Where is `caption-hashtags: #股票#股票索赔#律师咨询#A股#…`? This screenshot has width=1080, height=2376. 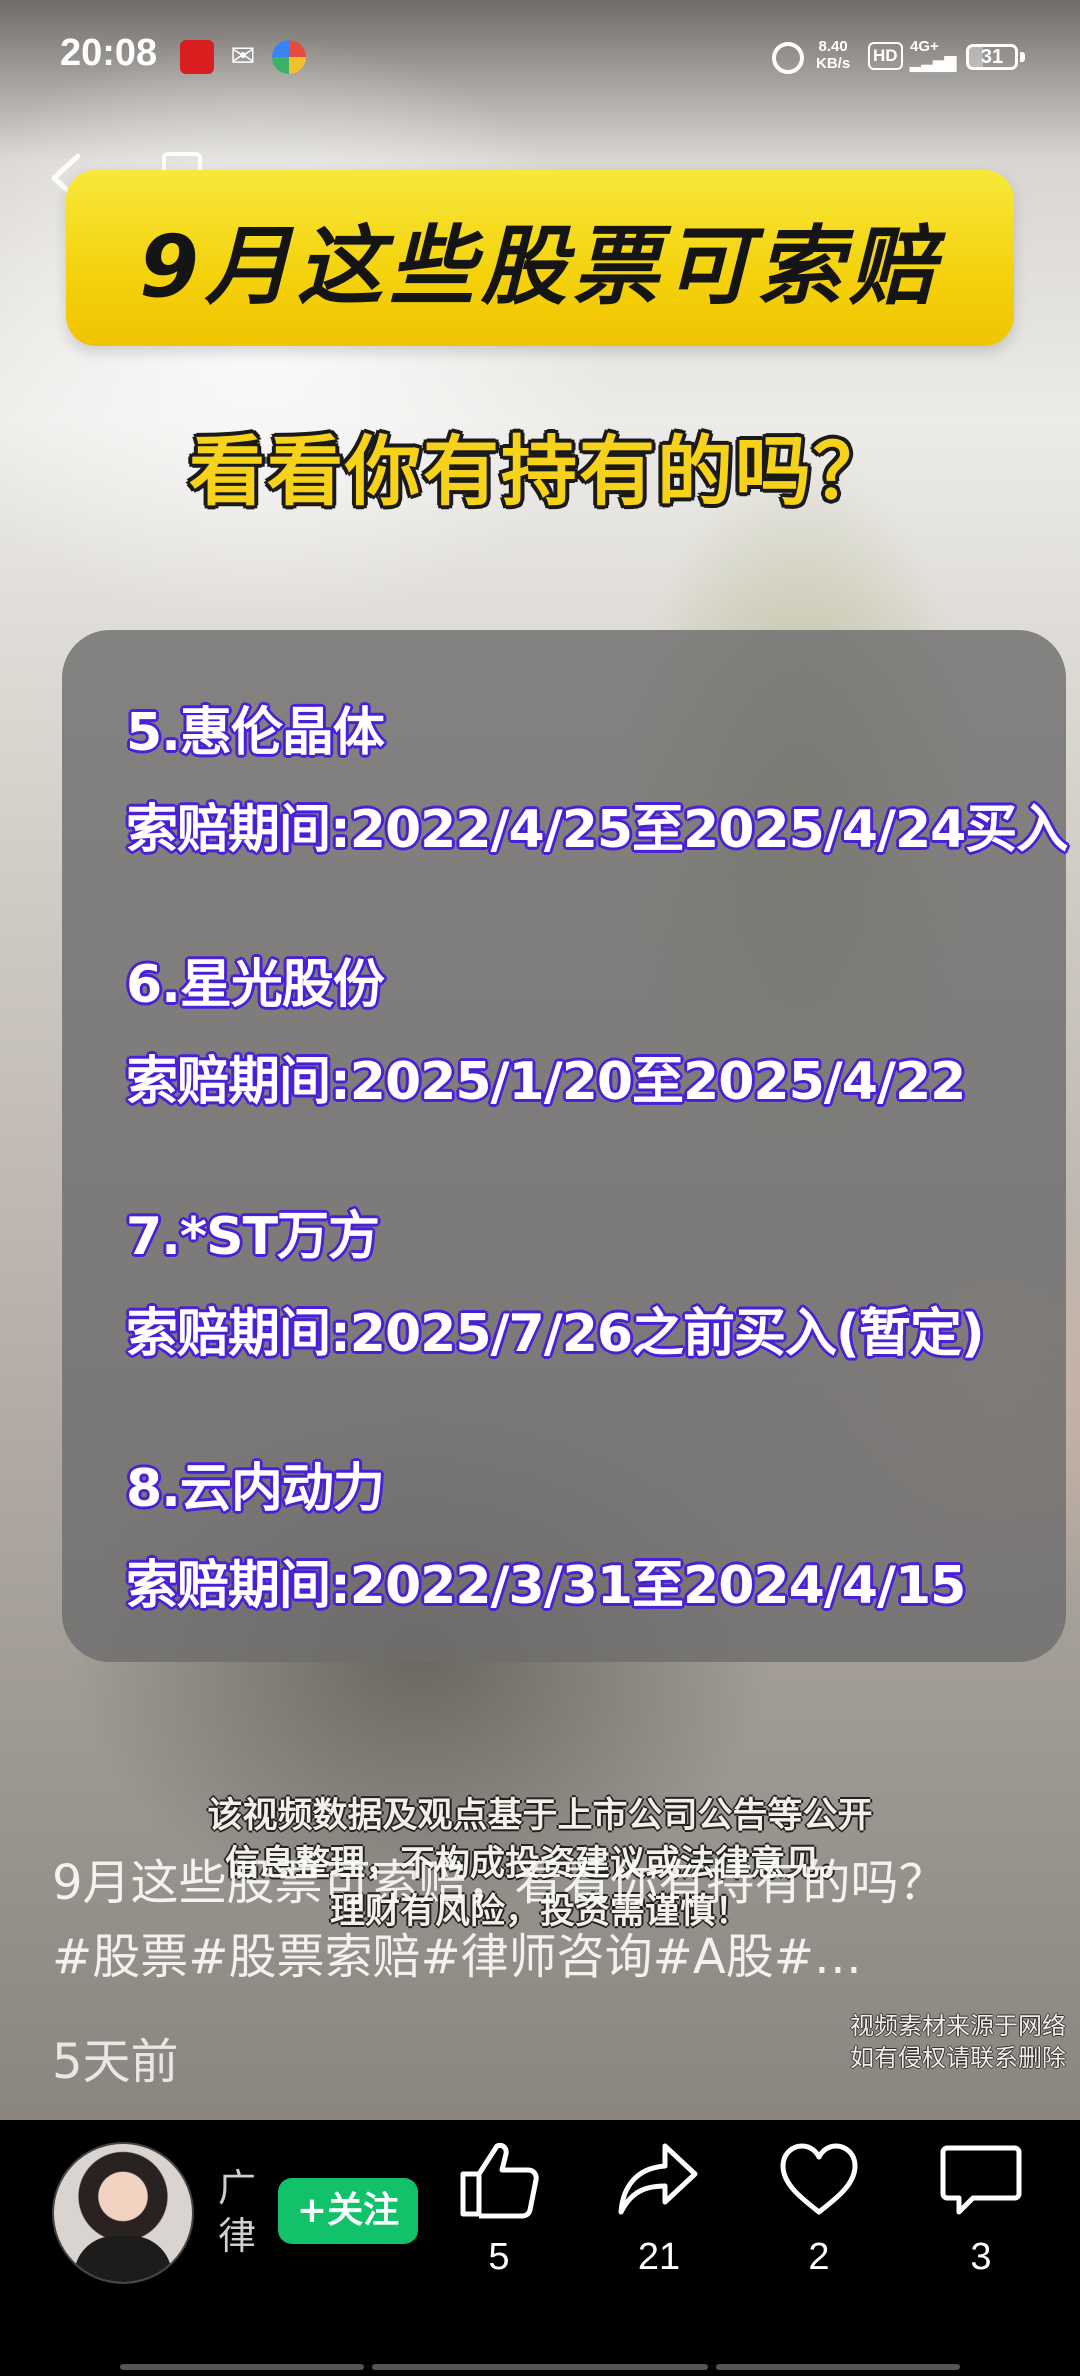
caption-hashtags: #股票#股票索赔#律师咨询#A股#… is located at coordinates (547, 1957).